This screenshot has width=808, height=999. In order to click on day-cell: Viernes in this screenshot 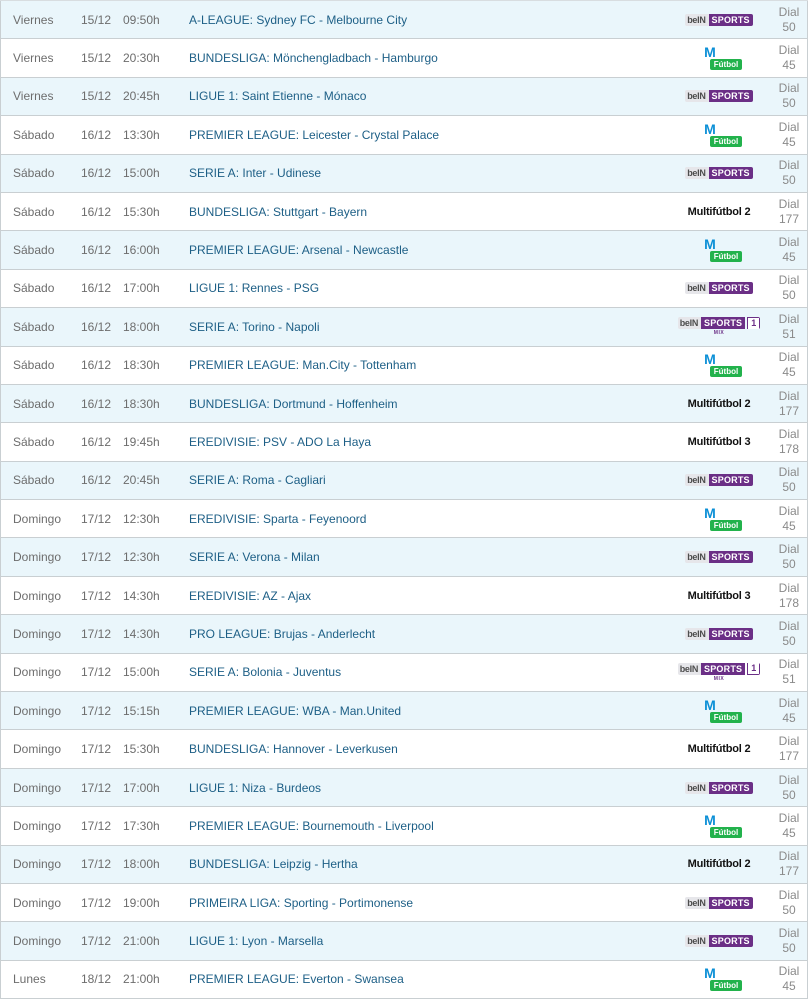, I will do `click(33, 96)`.